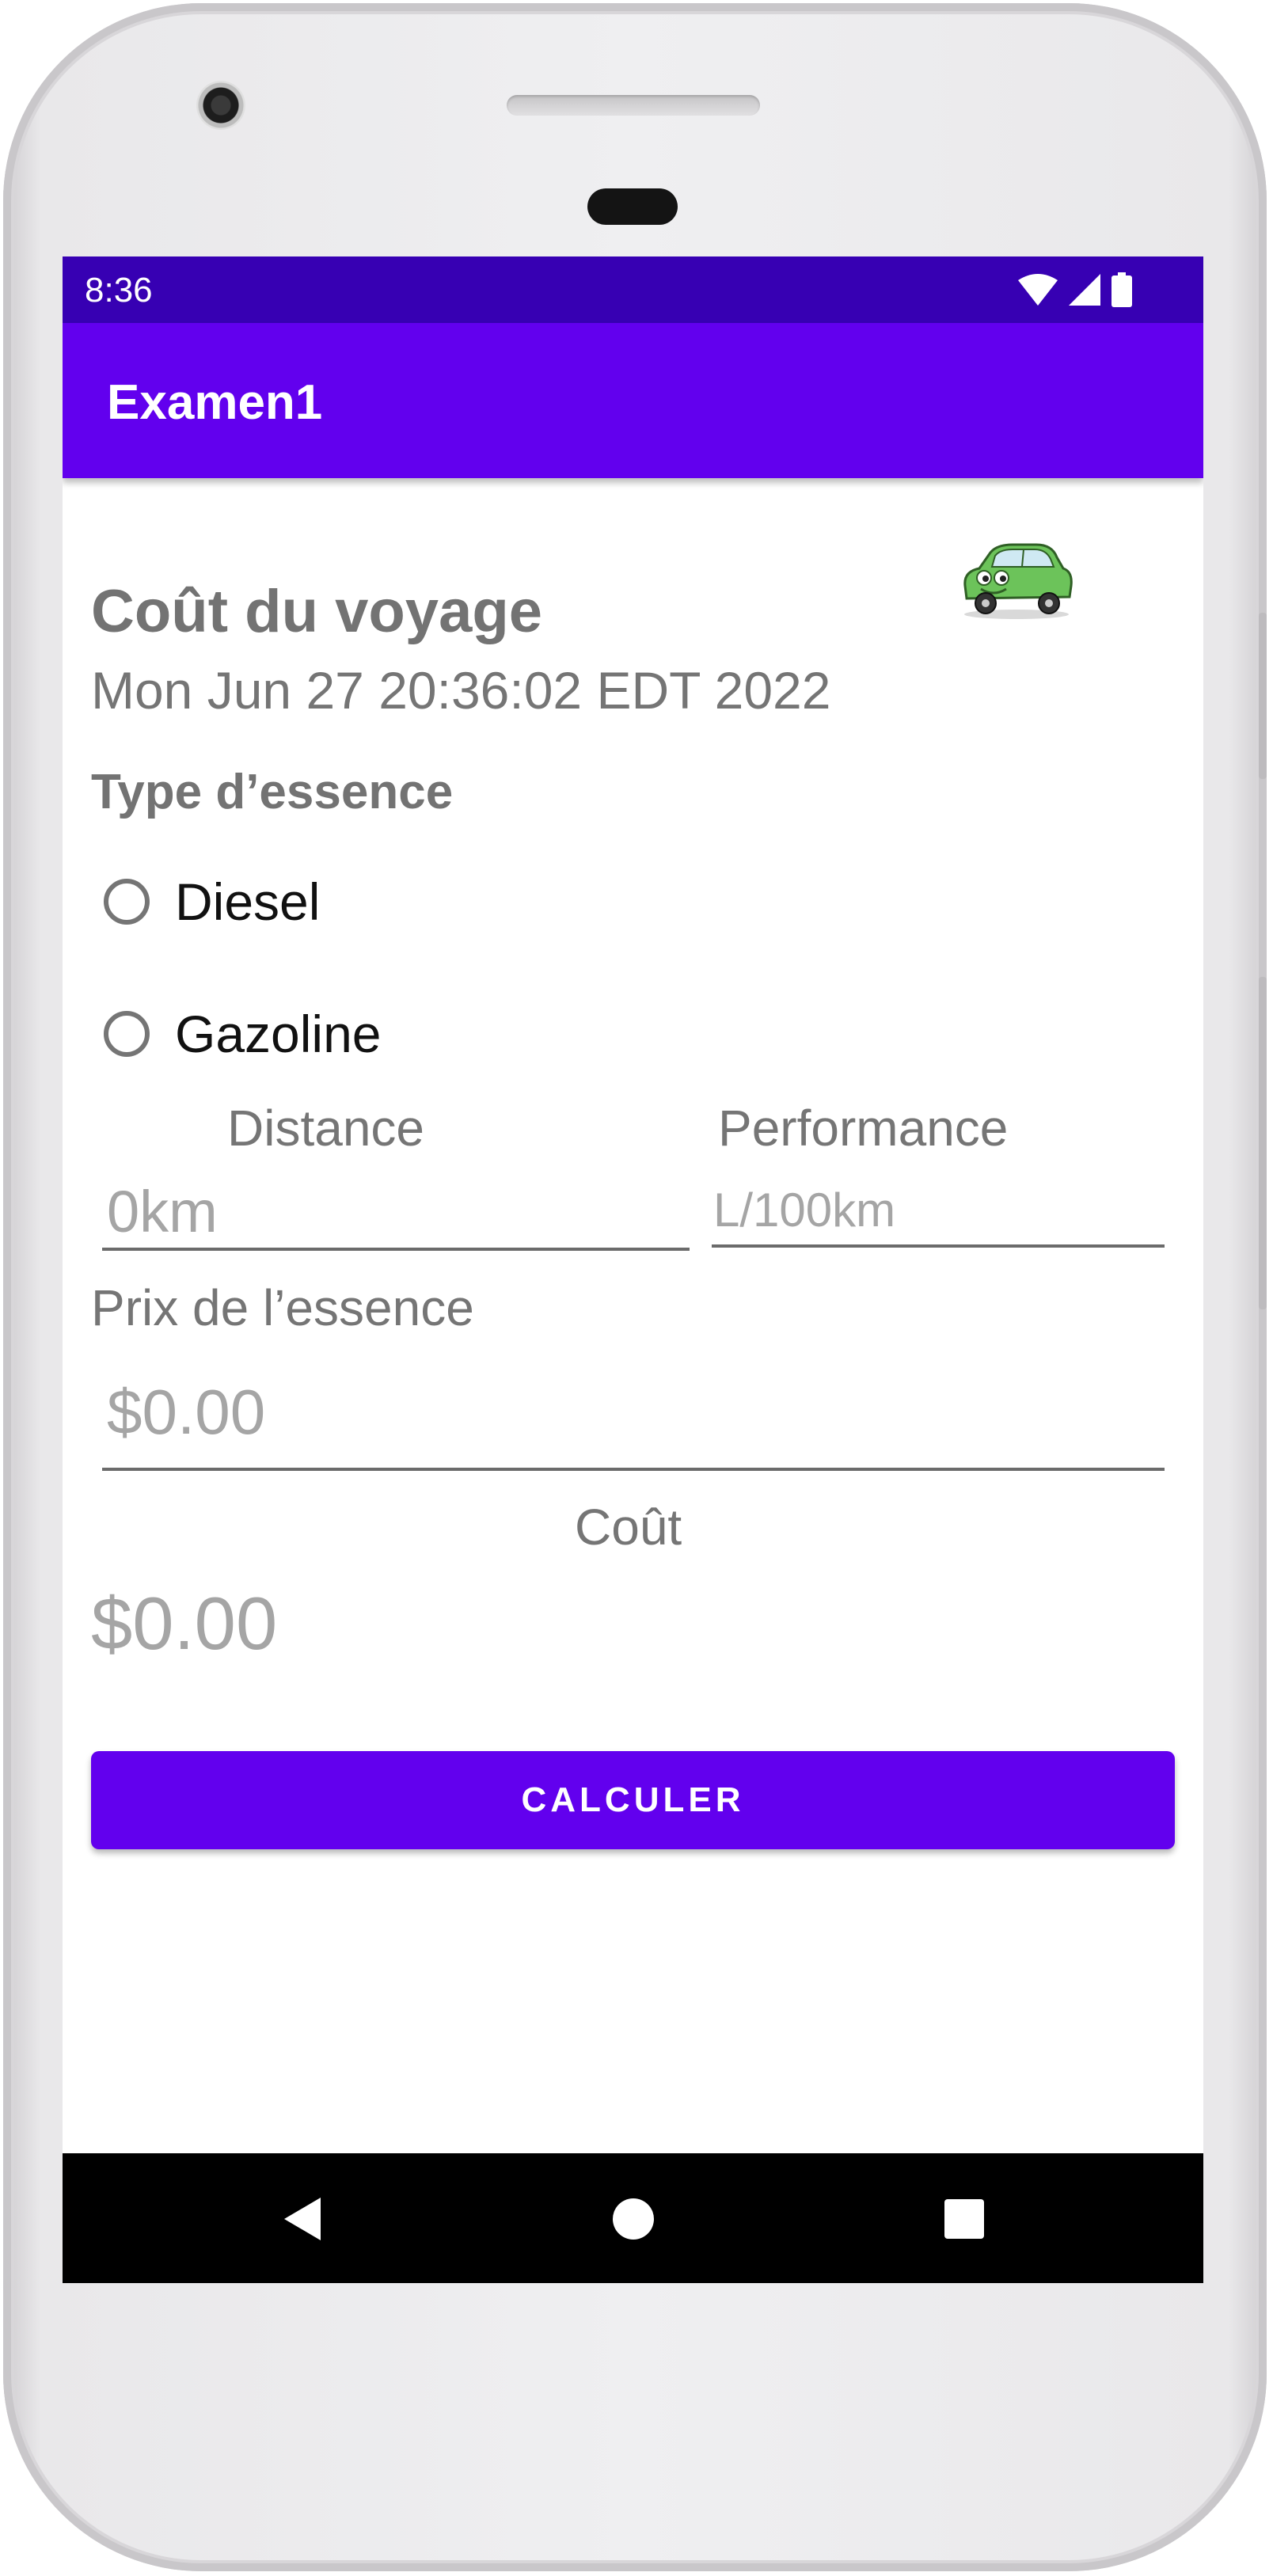 This screenshot has width=1273, height=2576. What do you see at coordinates (863, 1128) in the screenshot?
I see `performance-label: Performance` at bounding box center [863, 1128].